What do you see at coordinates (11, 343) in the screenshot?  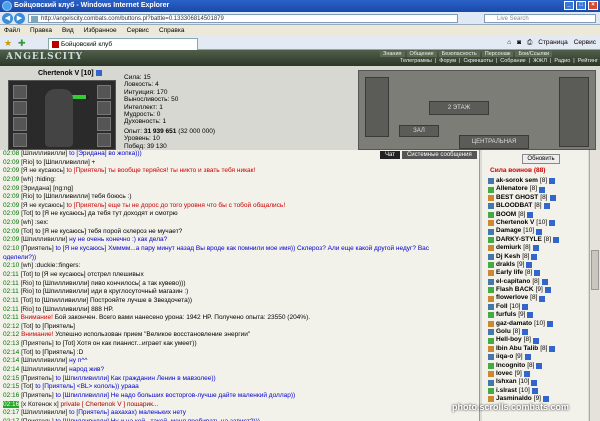 I see `chat-time: 02:13` at bounding box center [11, 343].